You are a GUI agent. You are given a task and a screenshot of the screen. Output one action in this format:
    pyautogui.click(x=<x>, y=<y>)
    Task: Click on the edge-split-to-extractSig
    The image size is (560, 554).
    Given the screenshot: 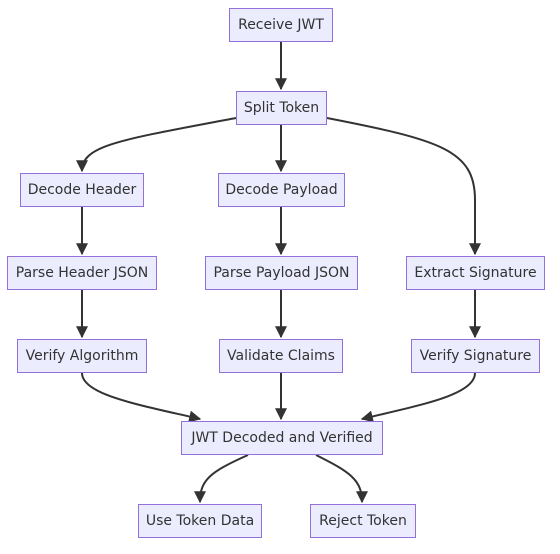 What is the action you would take?
    pyautogui.click(x=403, y=186)
    